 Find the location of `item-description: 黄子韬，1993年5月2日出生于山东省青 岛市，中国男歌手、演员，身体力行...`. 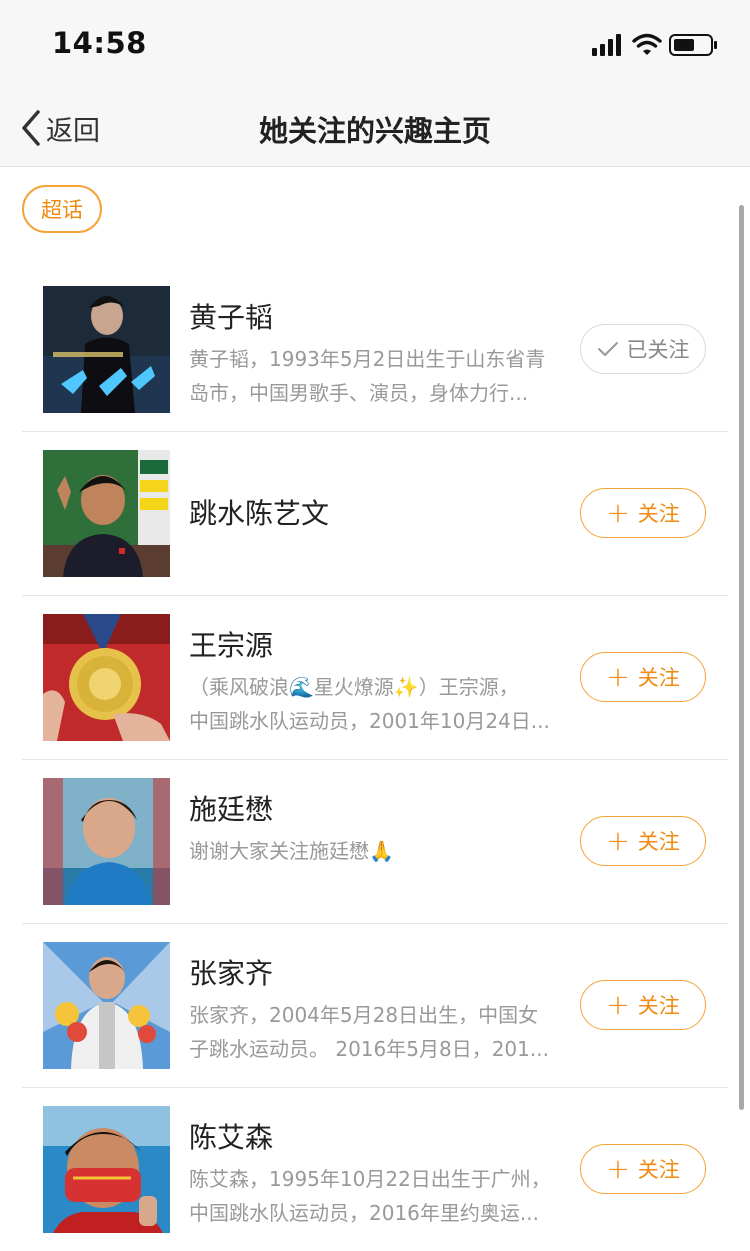

item-description: 黄子韬，1993年5月2日出生于山东省青 岛市，中国男歌手、演员，身体力行... is located at coordinates (384, 376).